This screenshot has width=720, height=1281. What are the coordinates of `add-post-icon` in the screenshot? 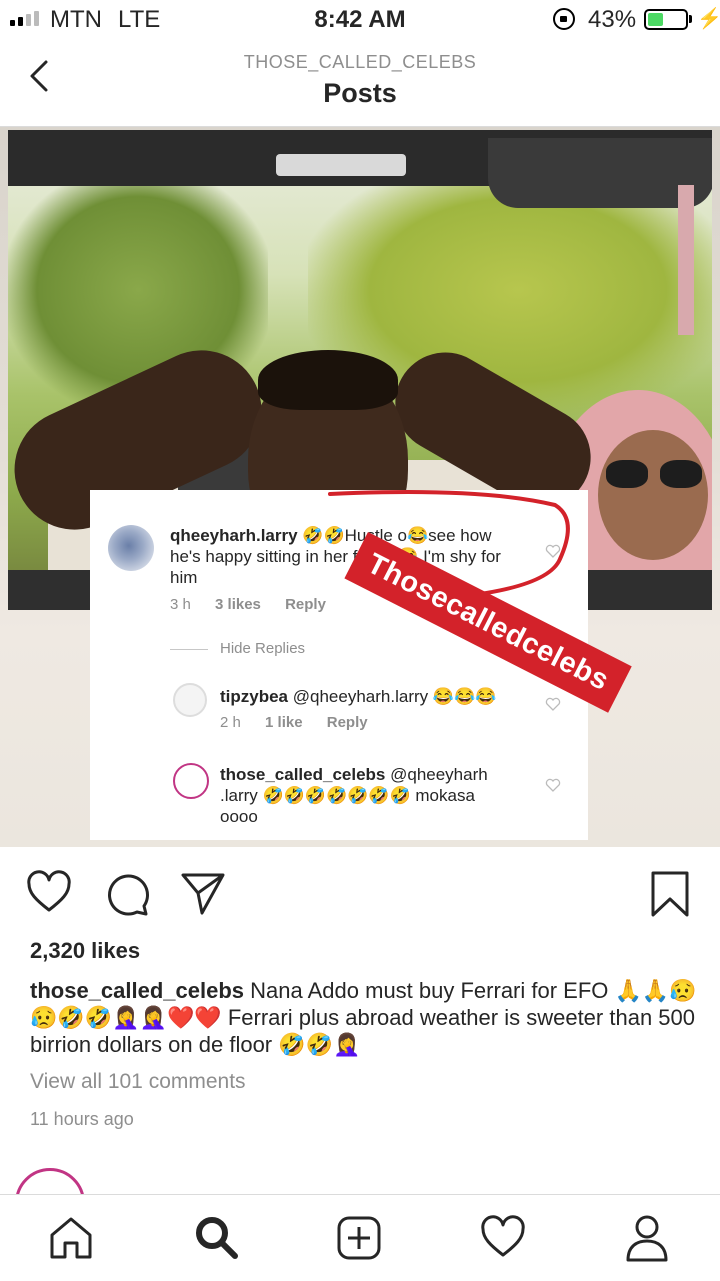 It's located at (359, 1238).